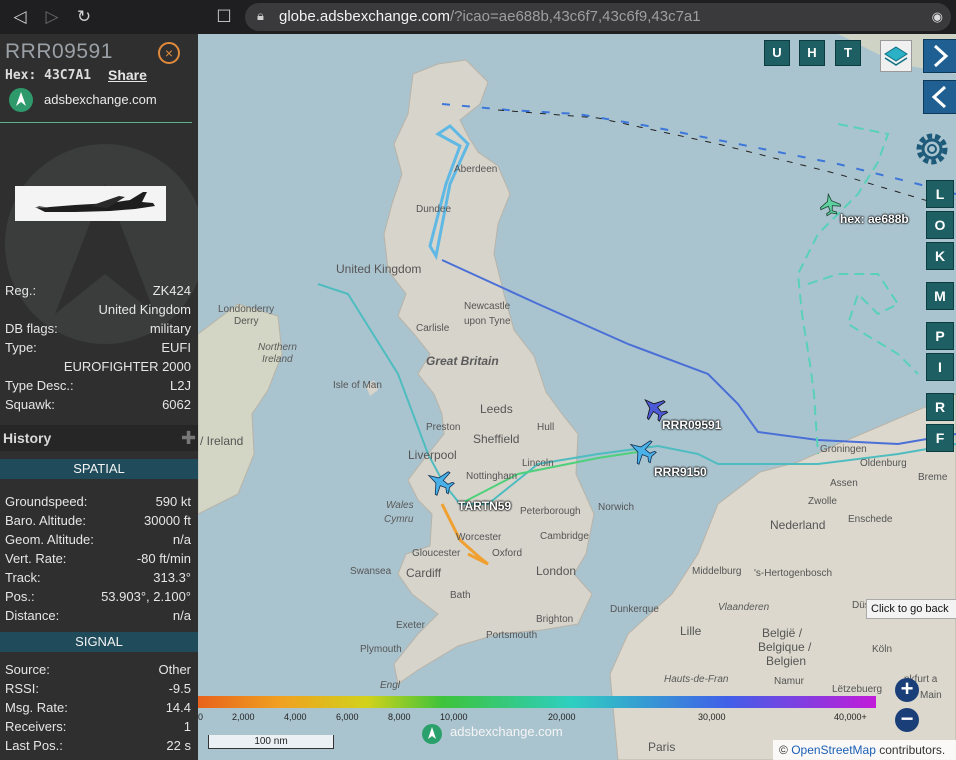  Describe the element at coordinates (870, 519) in the screenshot. I see `label-enschede: Enschede` at that location.